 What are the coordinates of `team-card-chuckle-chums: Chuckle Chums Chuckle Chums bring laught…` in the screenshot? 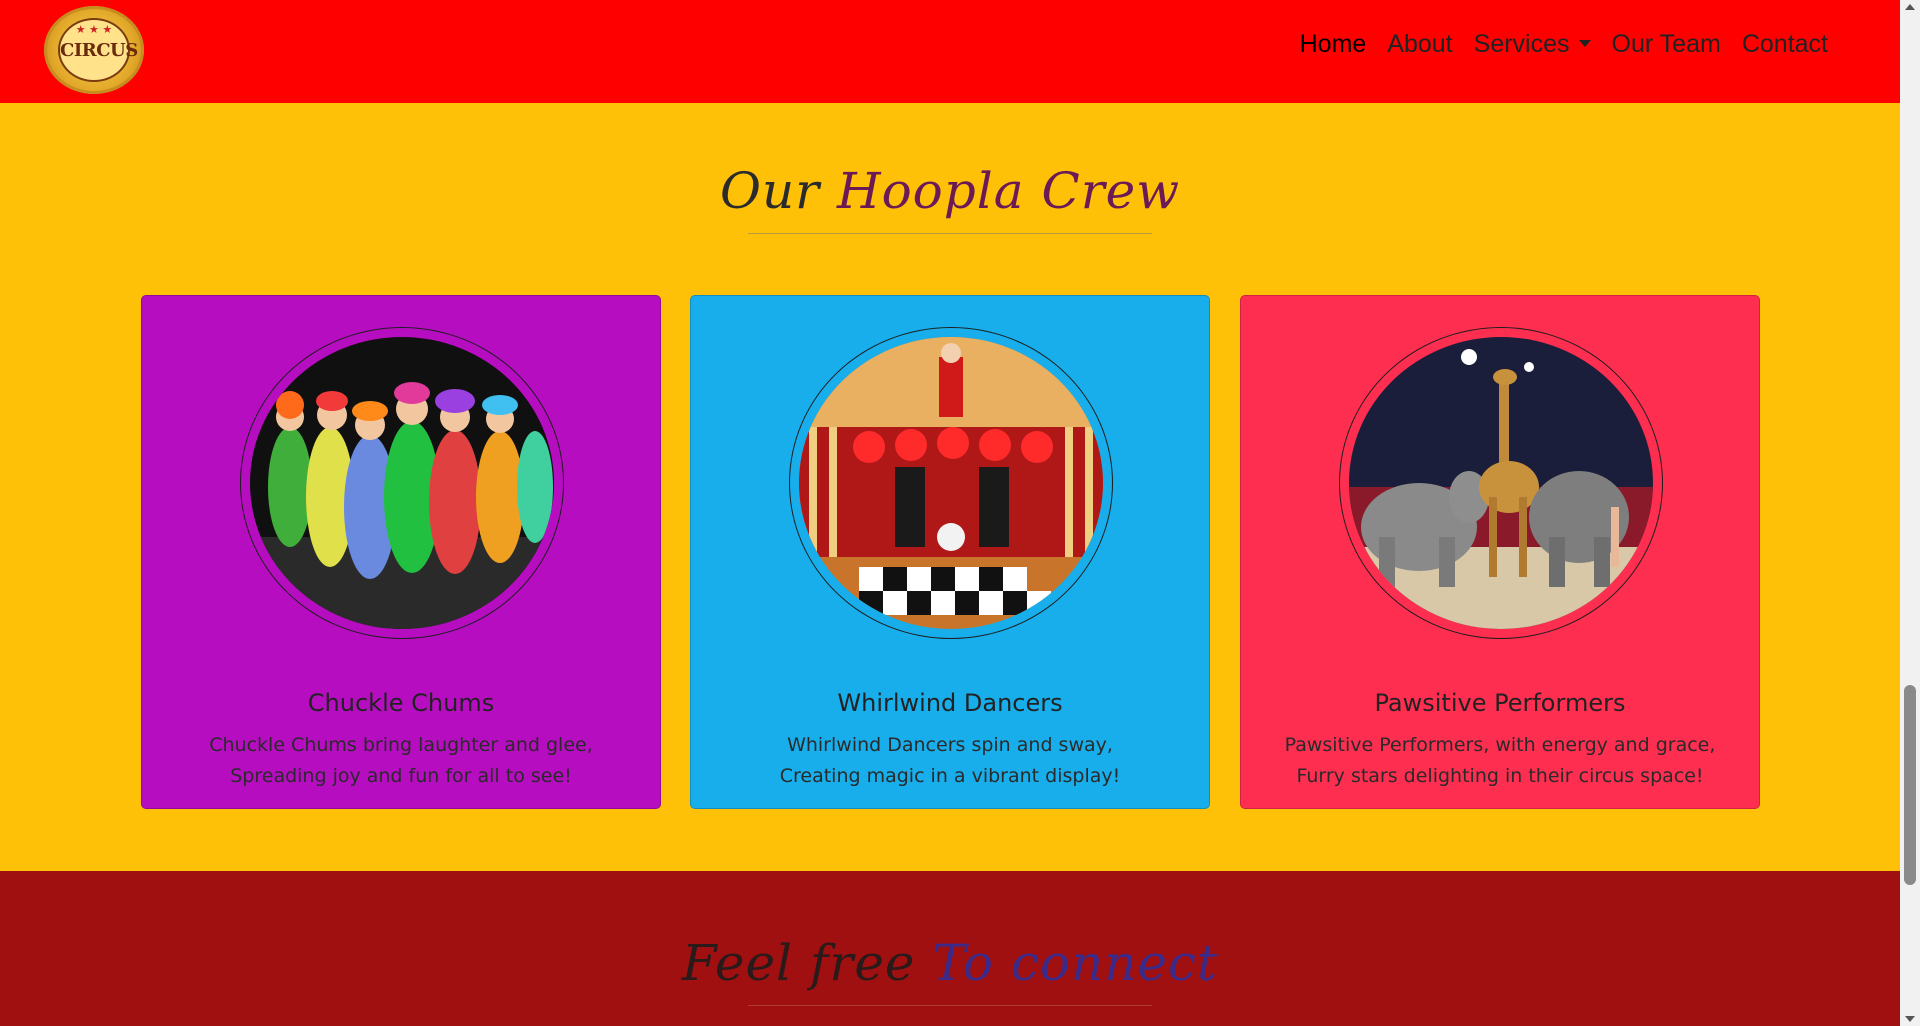 It's located at (401, 552).